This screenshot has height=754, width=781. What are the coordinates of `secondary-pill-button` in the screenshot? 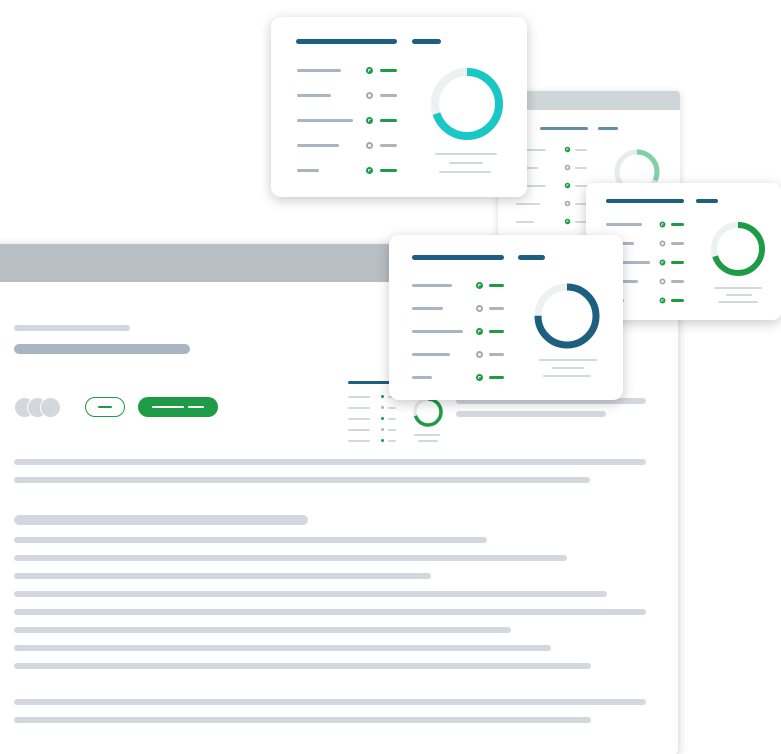 It's located at (105, 407).